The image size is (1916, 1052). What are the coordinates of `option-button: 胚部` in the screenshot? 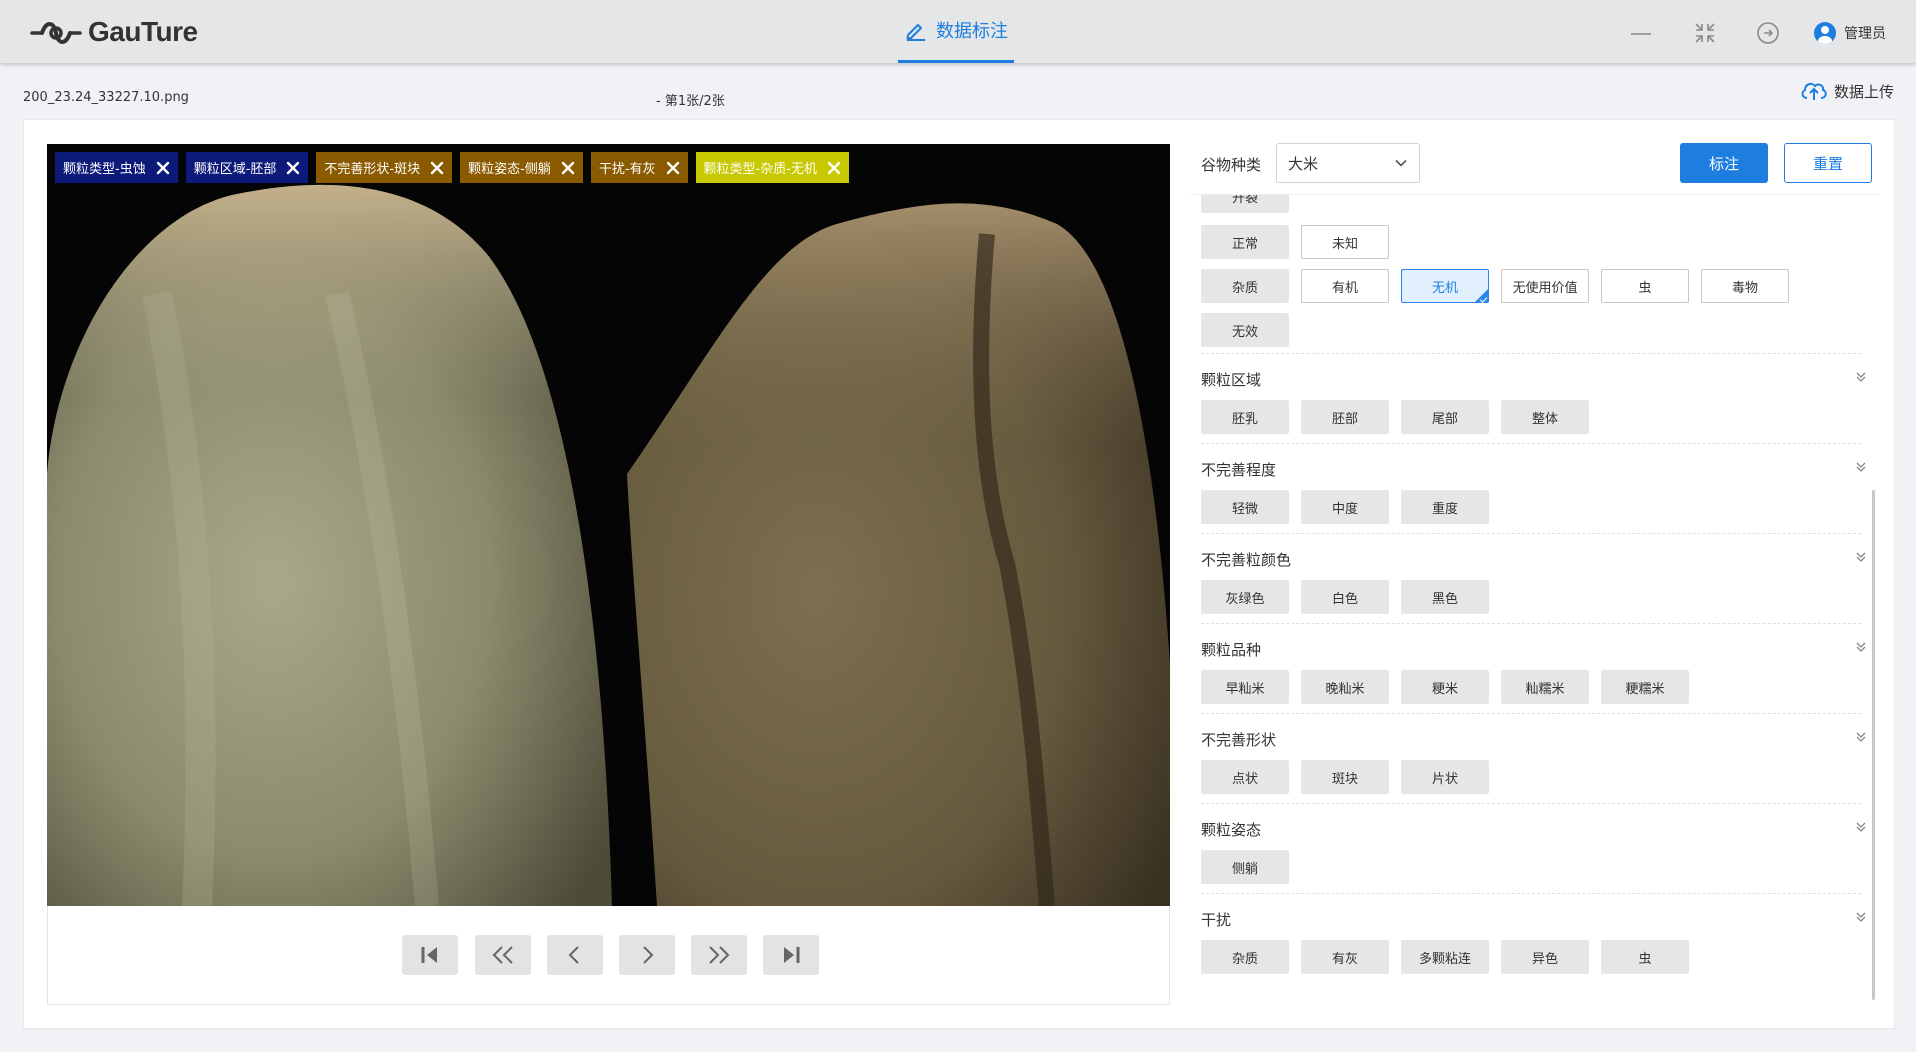 It's located at (1345, 417).